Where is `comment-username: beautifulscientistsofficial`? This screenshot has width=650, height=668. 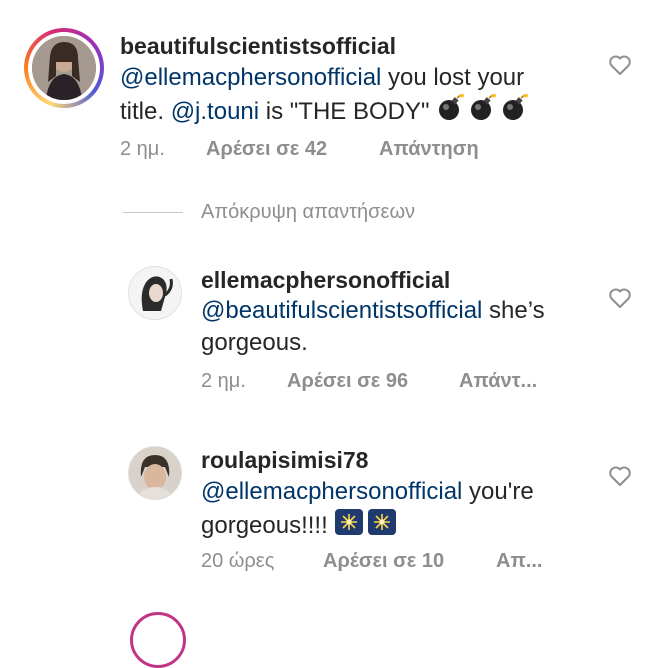 comment-username: beautifulscientistsofficial is located at coordinates (258, 46).